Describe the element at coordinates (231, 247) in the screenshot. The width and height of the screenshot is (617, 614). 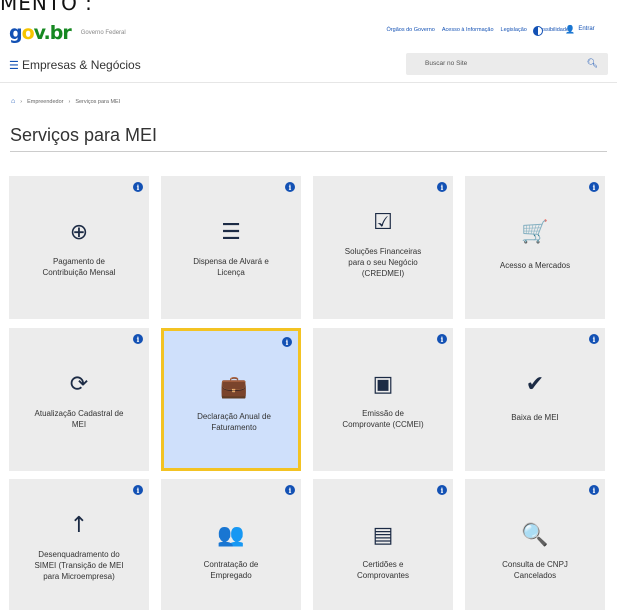
I see `service-card: i ☰ Dispensa de Alvará e Licença` at that location.